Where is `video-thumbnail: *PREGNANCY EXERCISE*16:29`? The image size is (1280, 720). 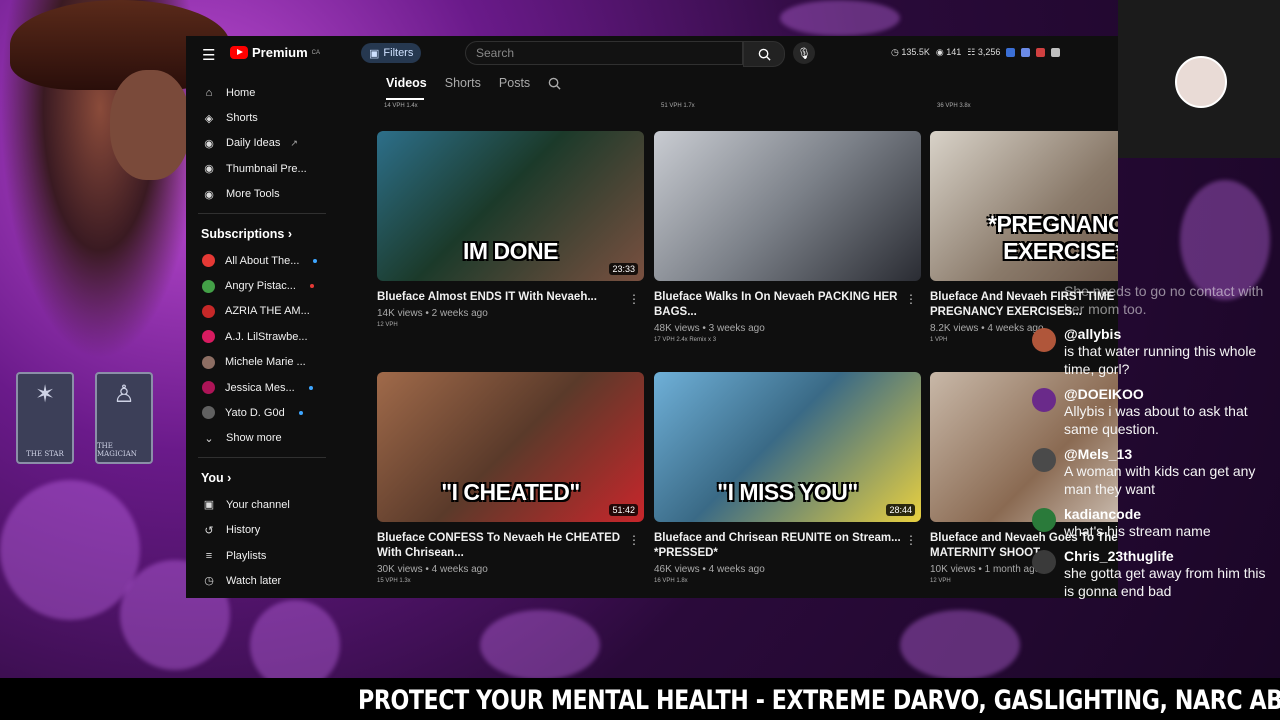
video-thumbnail: *PREGNANCY EXERCISE*16:29 is located at coordinates (1024, 206).